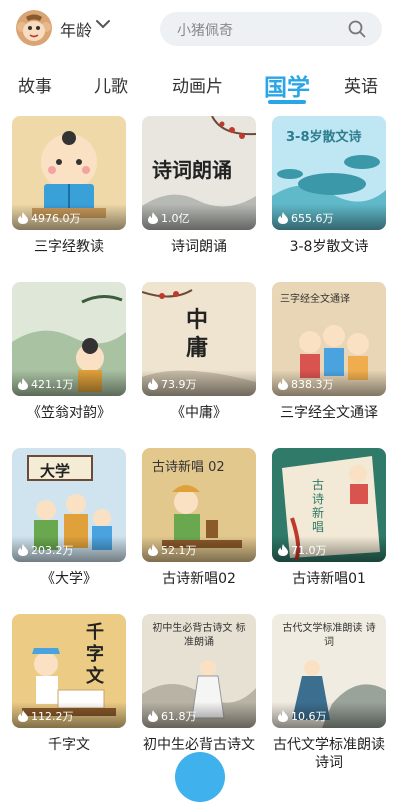  I want to click on tab-cartoons: 动画片, so click(197, 84).